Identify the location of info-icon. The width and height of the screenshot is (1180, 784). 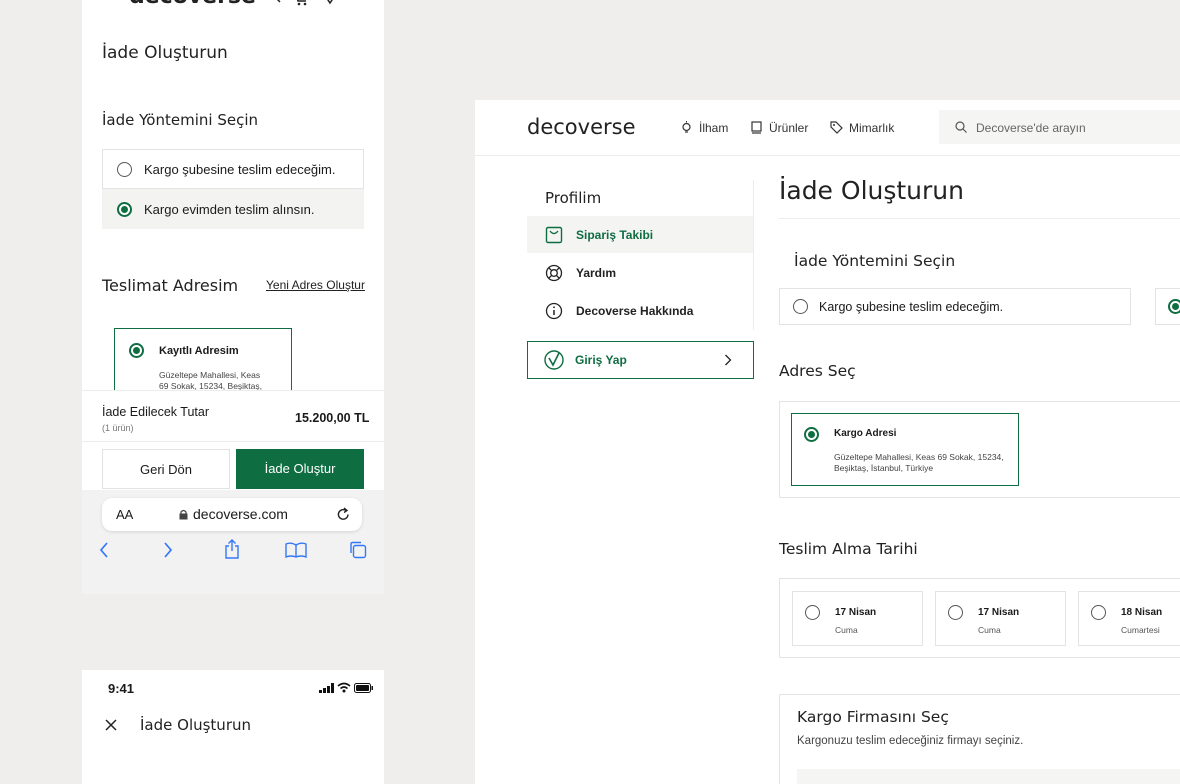
(554, 311).